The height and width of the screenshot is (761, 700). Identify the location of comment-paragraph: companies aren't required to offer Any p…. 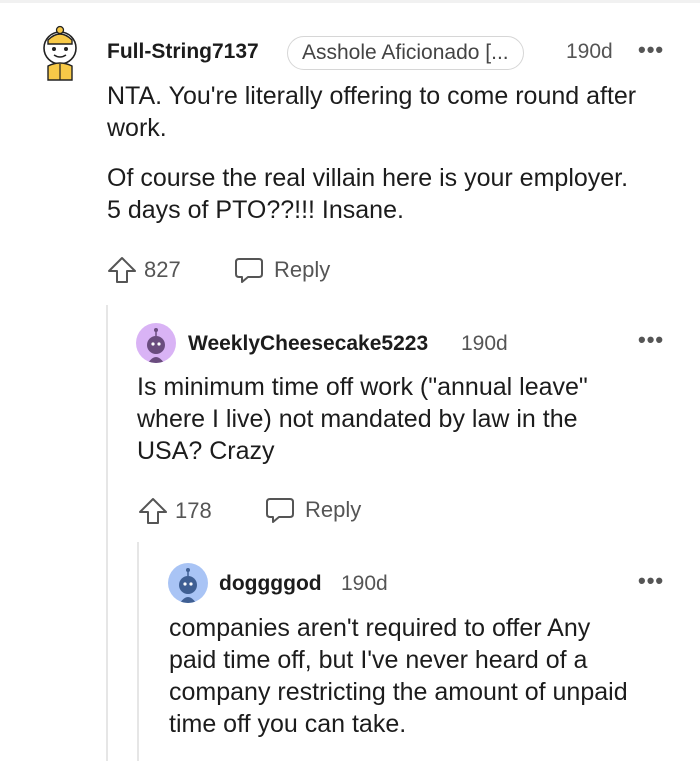
(398, 676).